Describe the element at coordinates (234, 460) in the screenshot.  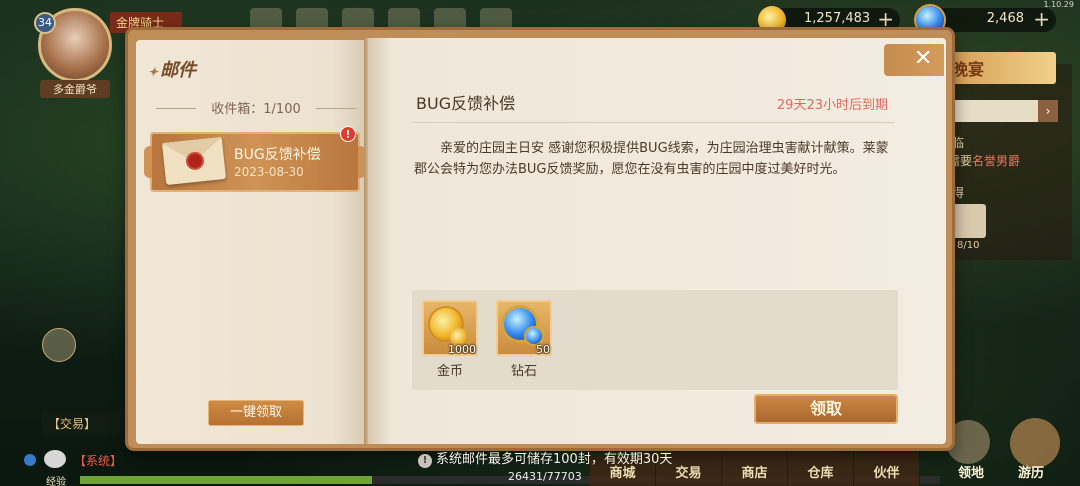
I see `system-chat-line: 【系统】` at that location.